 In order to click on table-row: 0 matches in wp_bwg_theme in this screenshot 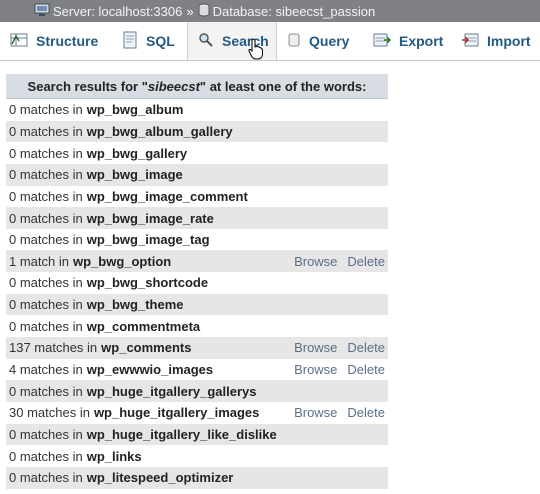, I will do `click(197, 304)`.